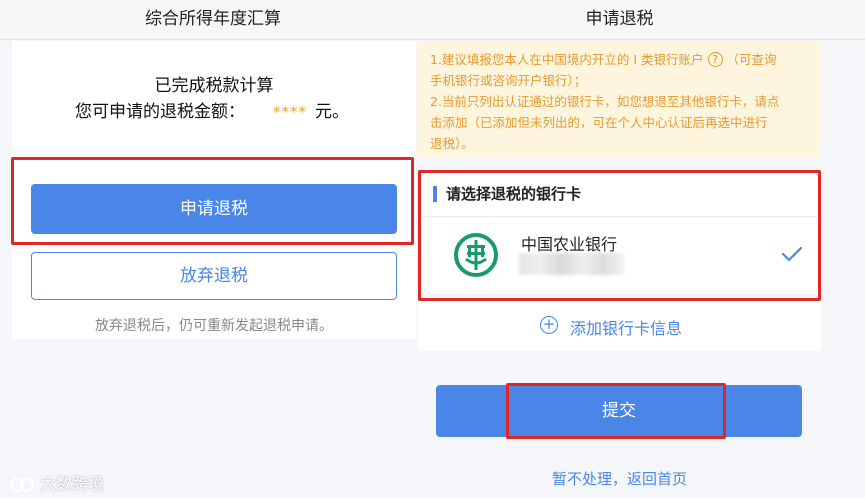  What do you see at coordinates (214, 86) in the screenshot?
I see `status-text: 已完成税款计算` at bounding box center [214, 86].